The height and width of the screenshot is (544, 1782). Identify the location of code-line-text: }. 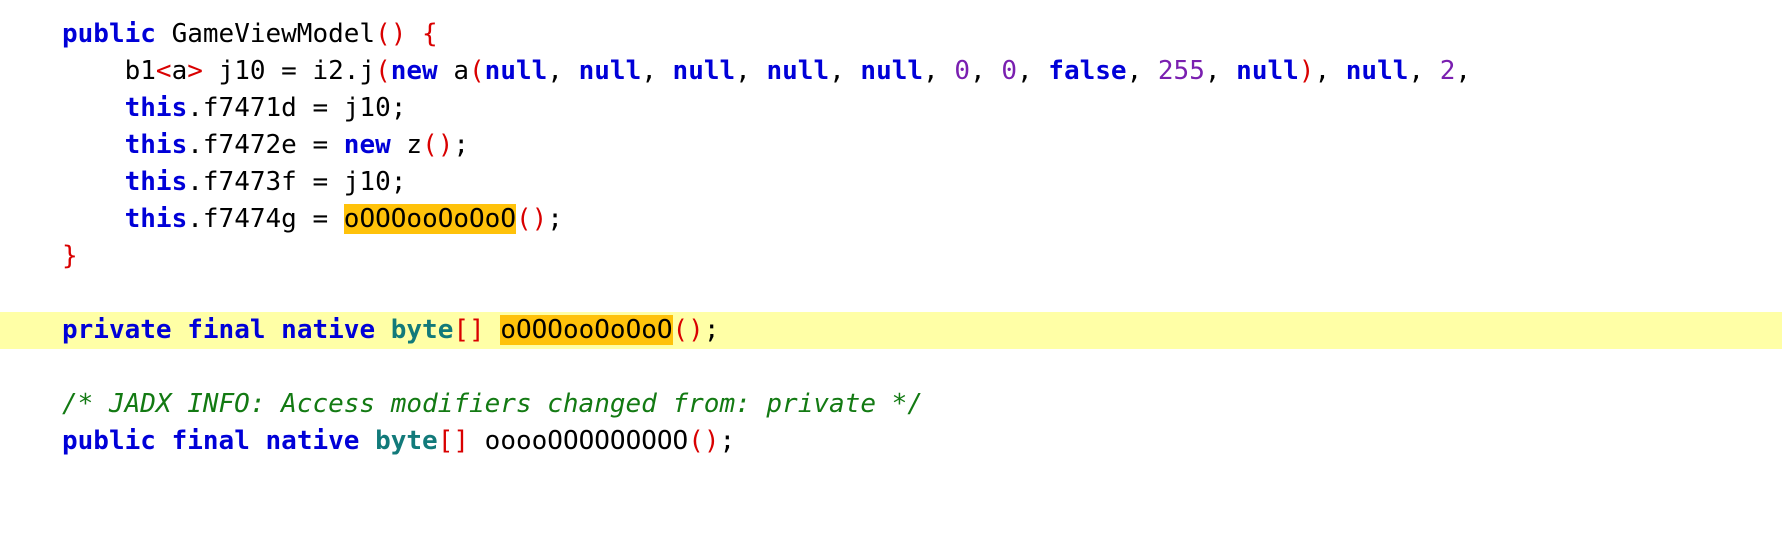
(70, 256).